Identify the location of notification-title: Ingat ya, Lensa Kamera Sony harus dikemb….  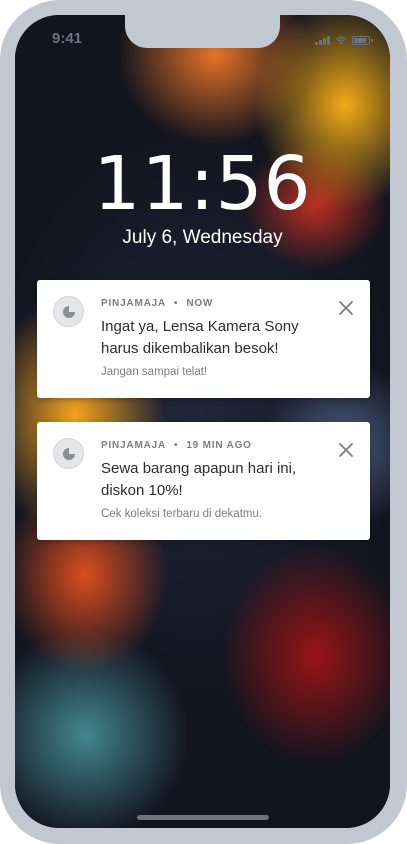
(200, 337).